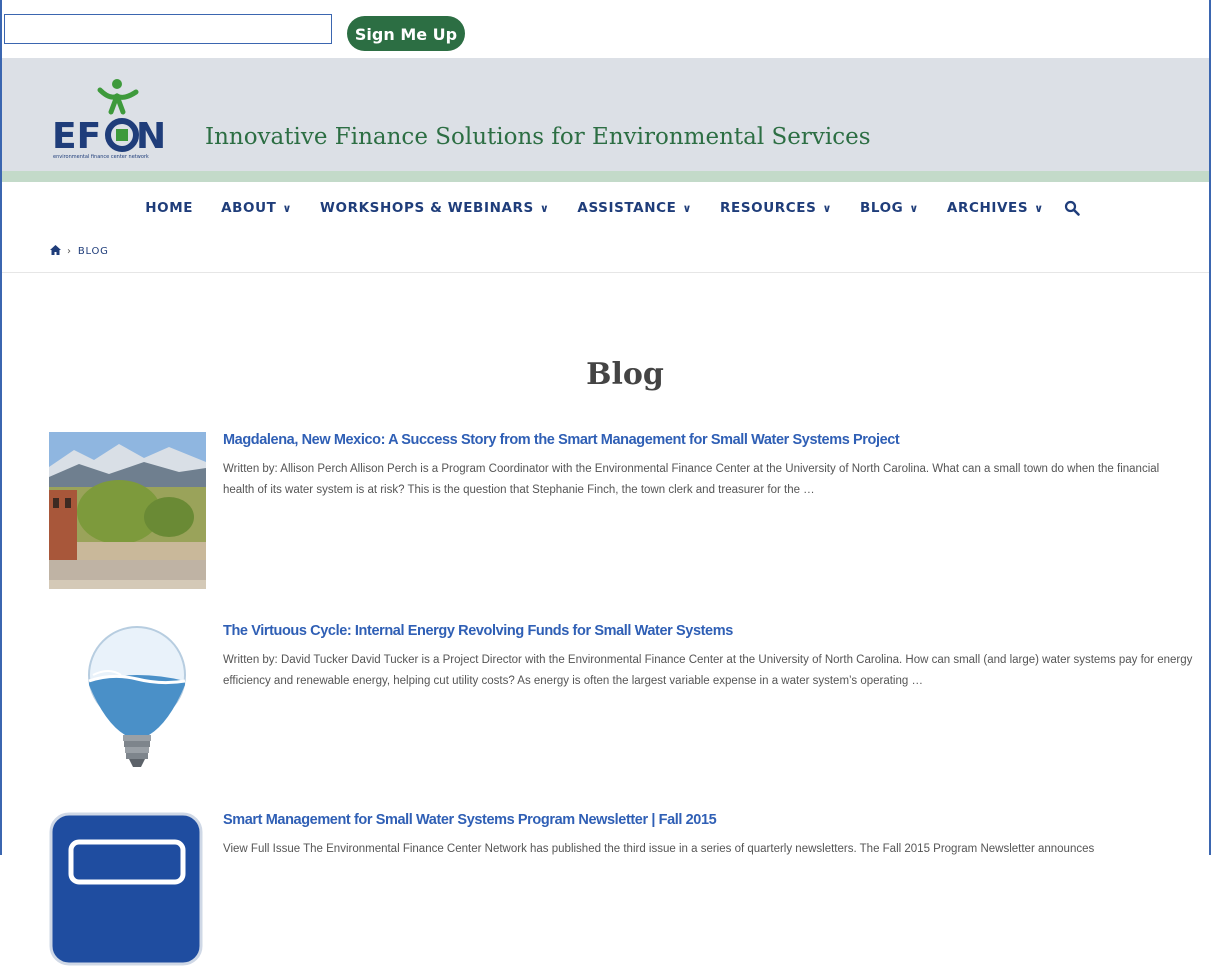 The width and height of the screenshot is (1211, 969). What do you see at coordinates (427, 208) in the screenshot?
I see `nav-item-label: WORKSHOPS & WEBINARS` at bounding box center [427, 208].